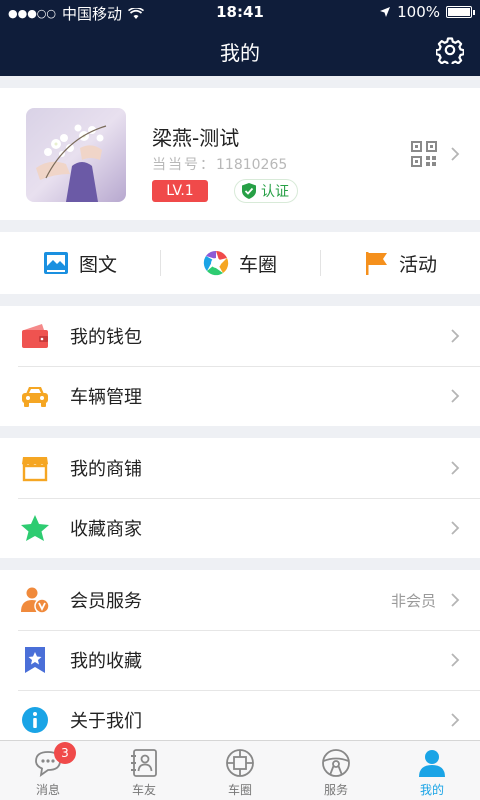 The image size is (480, 800). What do you see at coordinates (249, 191) in the screenshot?
I see `shield-check-icon` at bounding box center [249, 191].